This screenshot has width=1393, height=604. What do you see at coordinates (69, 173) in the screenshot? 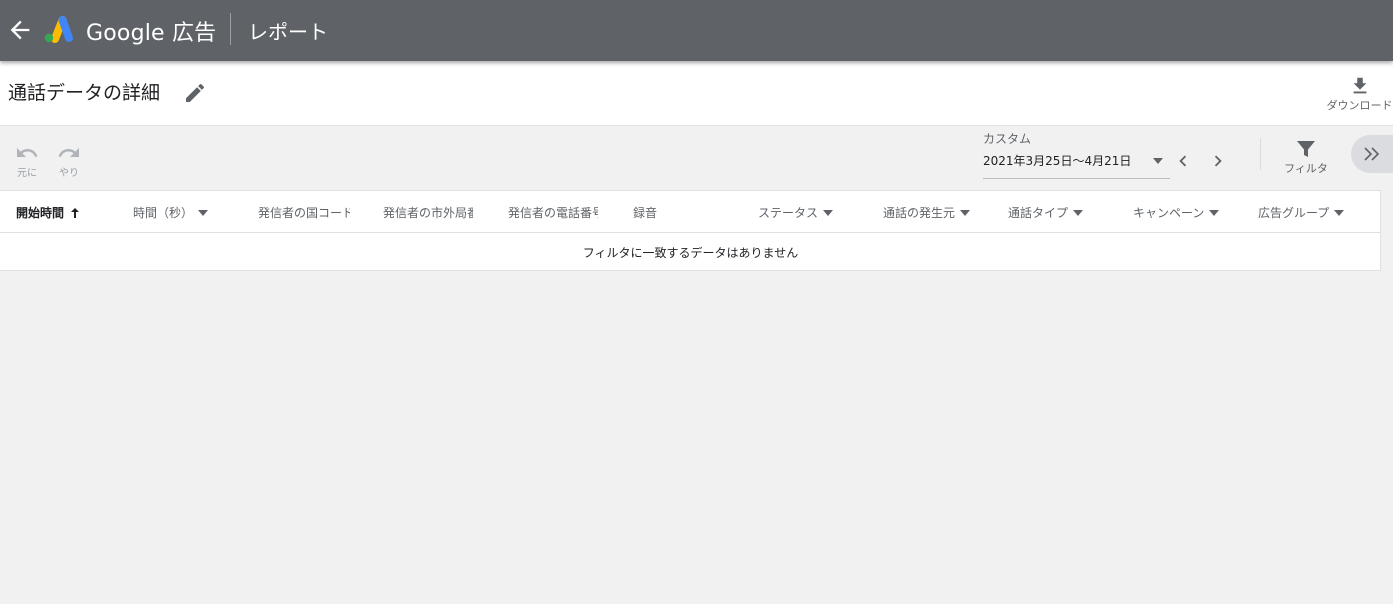
I see `redo-label: やり` at bounding box center [69, 173].